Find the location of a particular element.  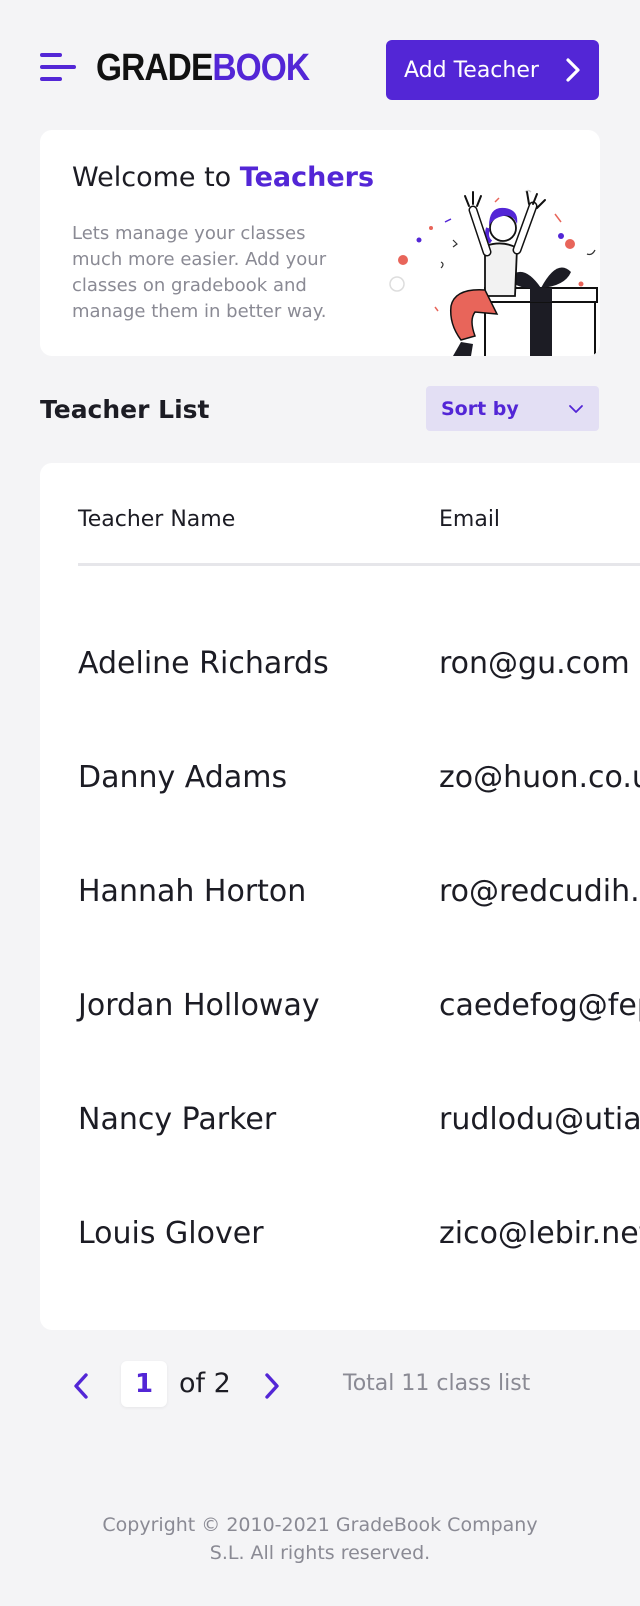

column-header-email: Email is located at coordinates (469, 519).